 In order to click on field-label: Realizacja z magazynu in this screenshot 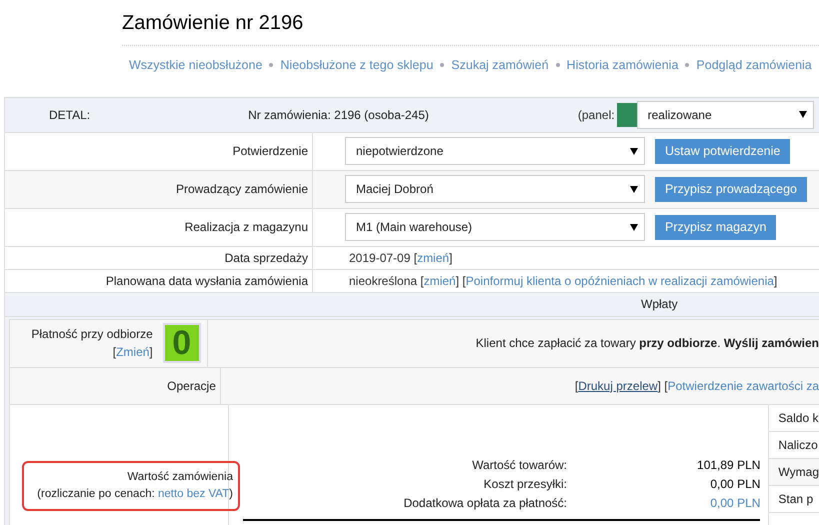, I will do `click(246, 227)`.